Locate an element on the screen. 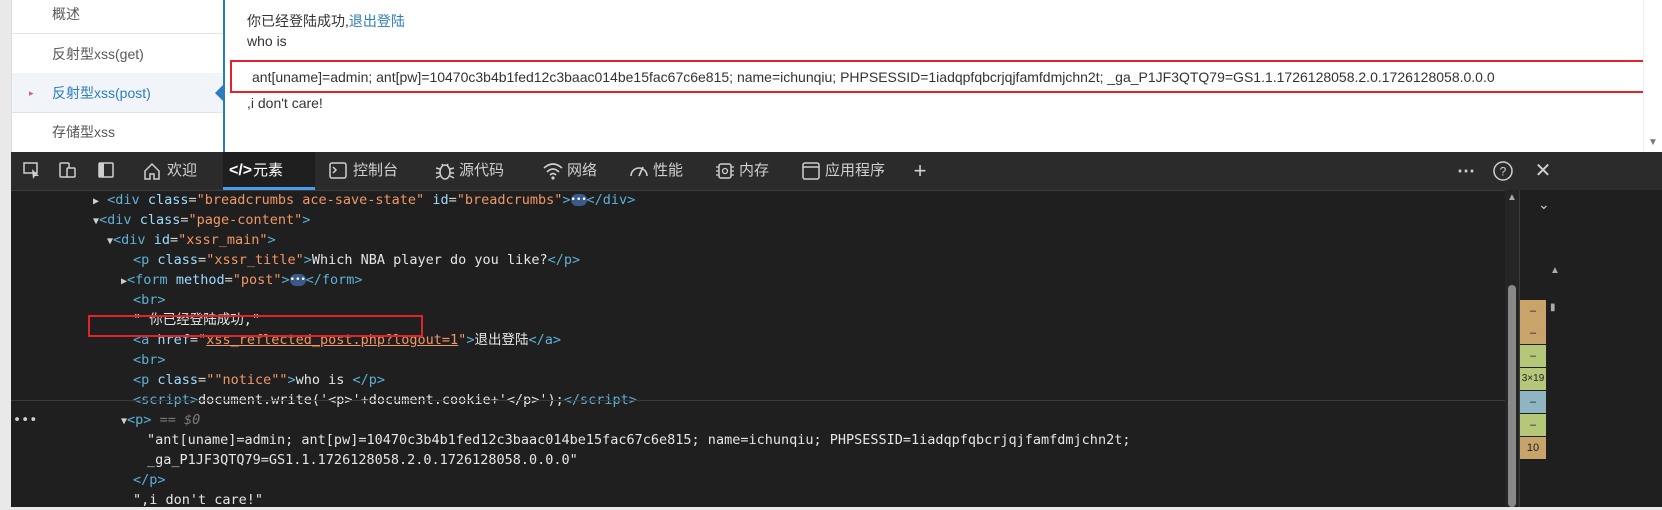 The width and height of the screenshot is (1662, 510). box-model-margin: 10 is located at coordinates (1533, 448).